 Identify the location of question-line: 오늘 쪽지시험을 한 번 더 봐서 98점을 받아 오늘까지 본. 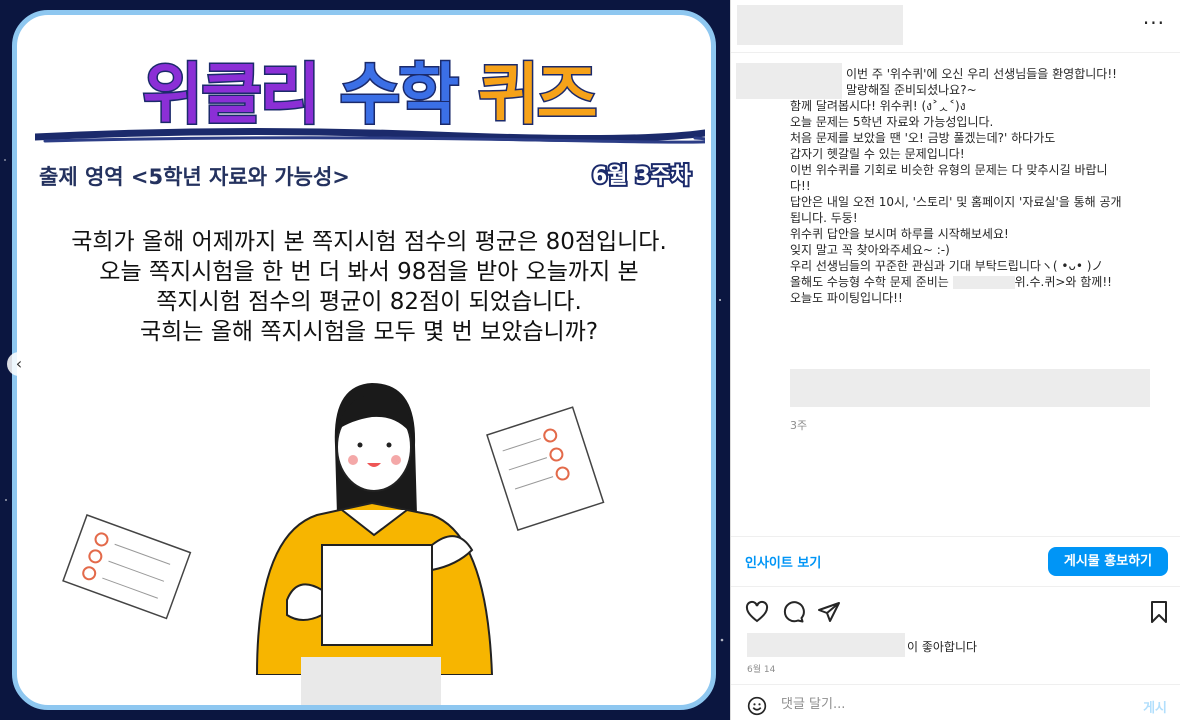
(369, 272).